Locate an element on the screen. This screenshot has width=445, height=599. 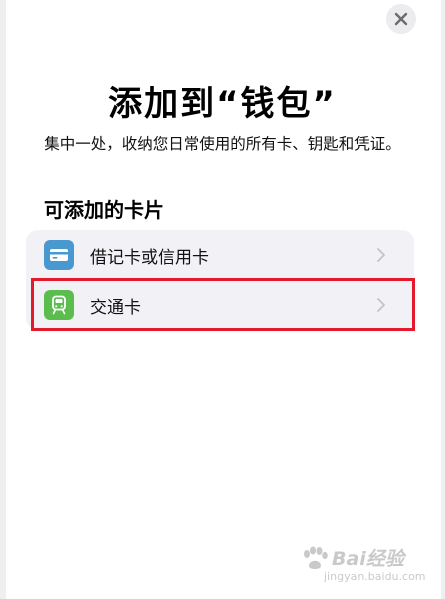
train-icon is located at coordinates (59, 305).